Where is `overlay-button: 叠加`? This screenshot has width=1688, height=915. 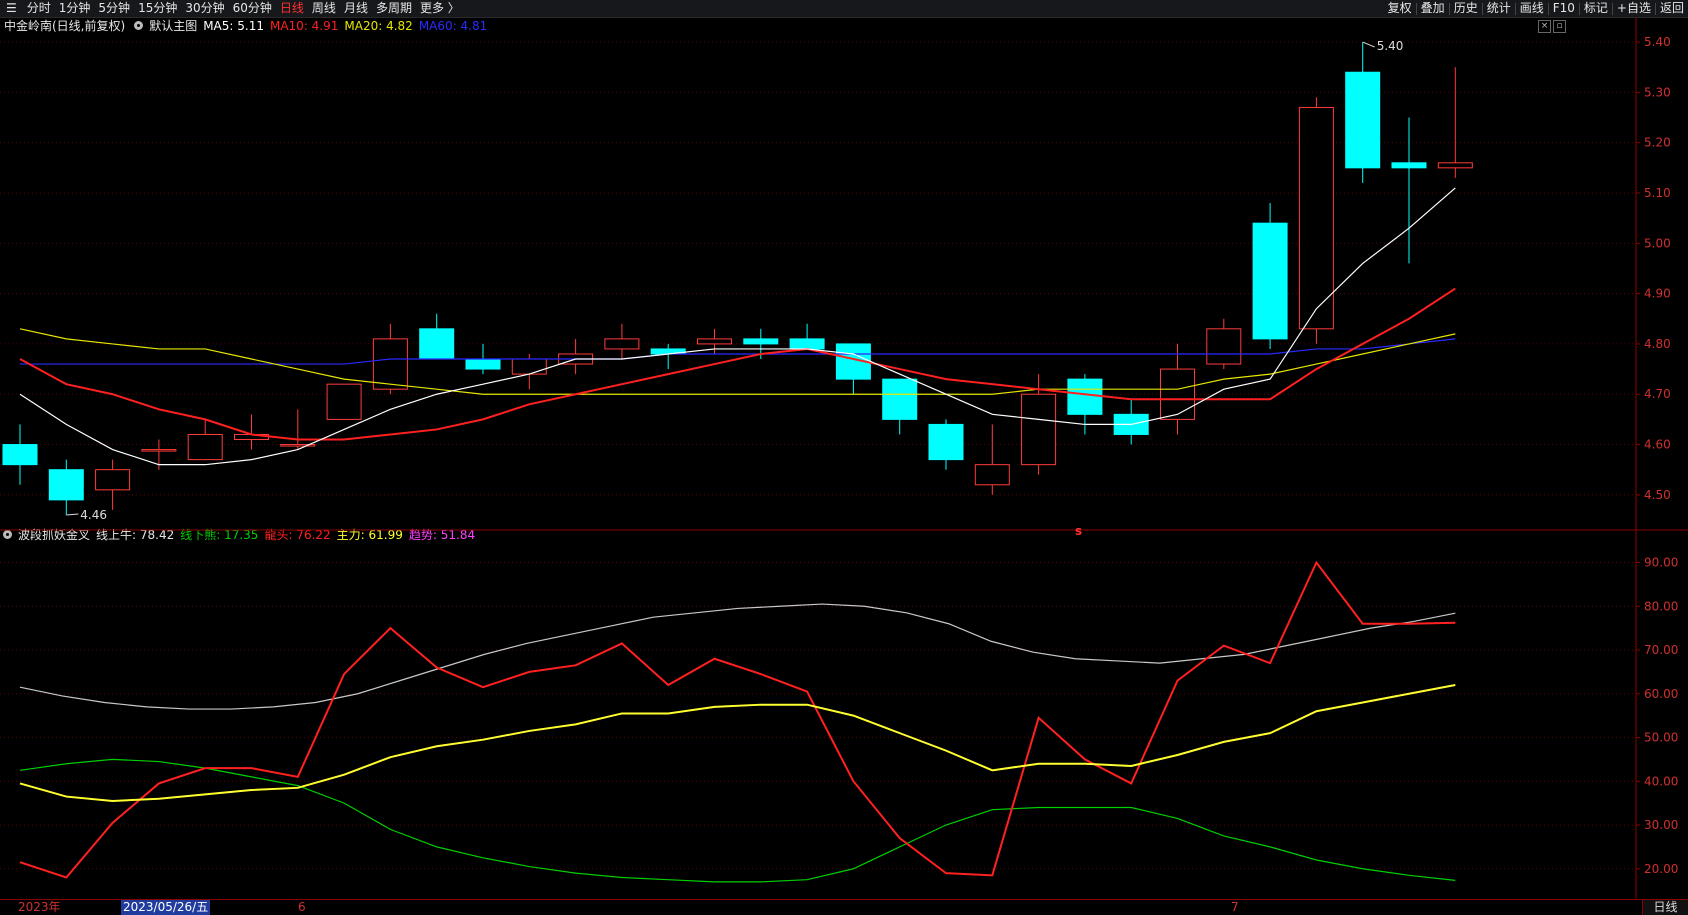 overlay-button: 叠加 is located at coordinates (1433, 8).